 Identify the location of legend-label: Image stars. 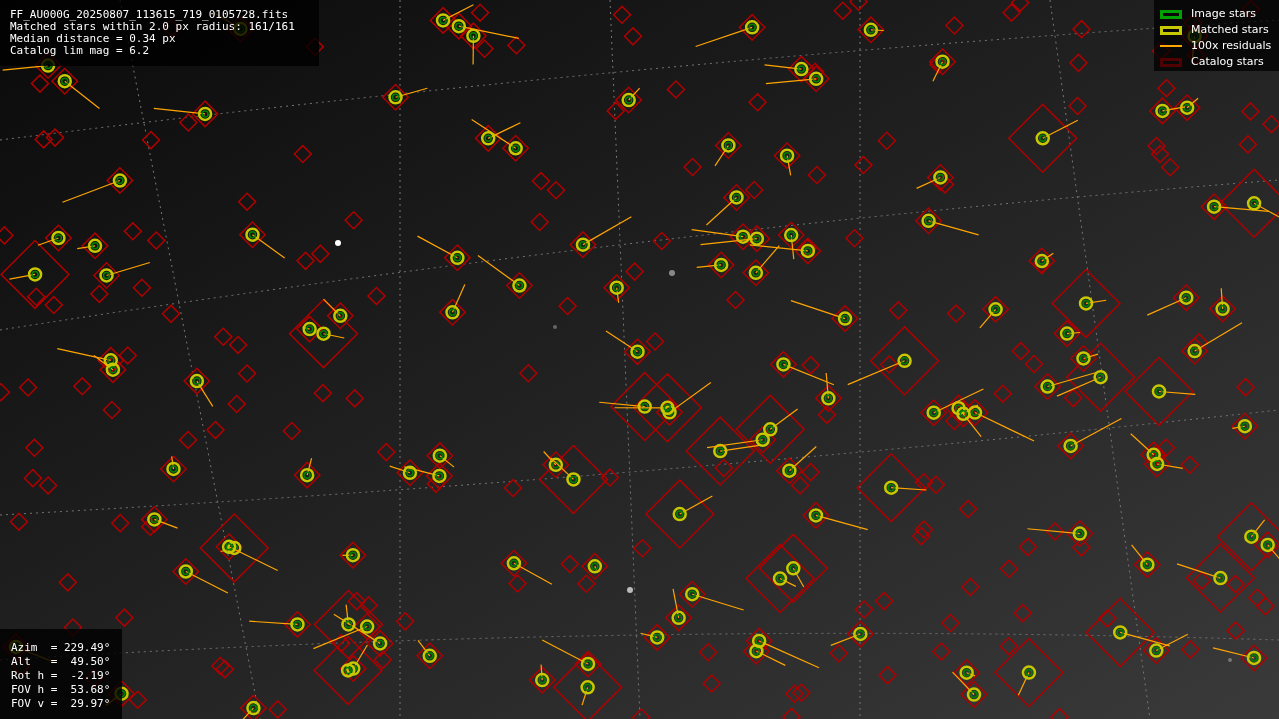
(1223, 14).